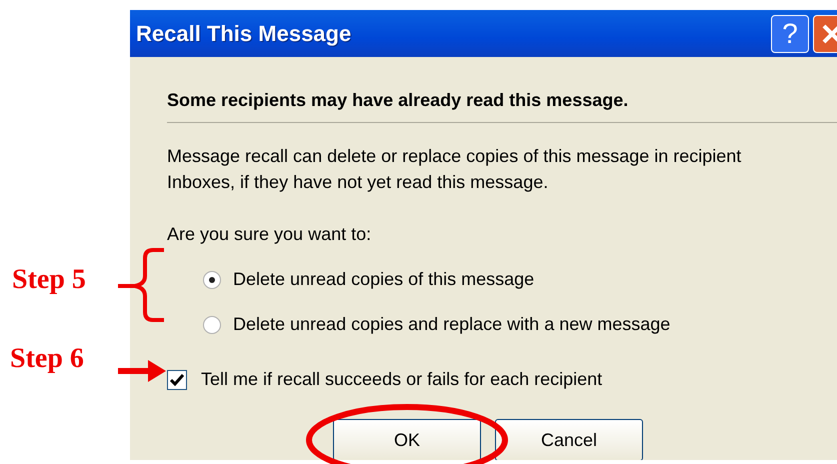  I want to click on option-label: Delete unread copies and replace with a new message, so click(451, 324).